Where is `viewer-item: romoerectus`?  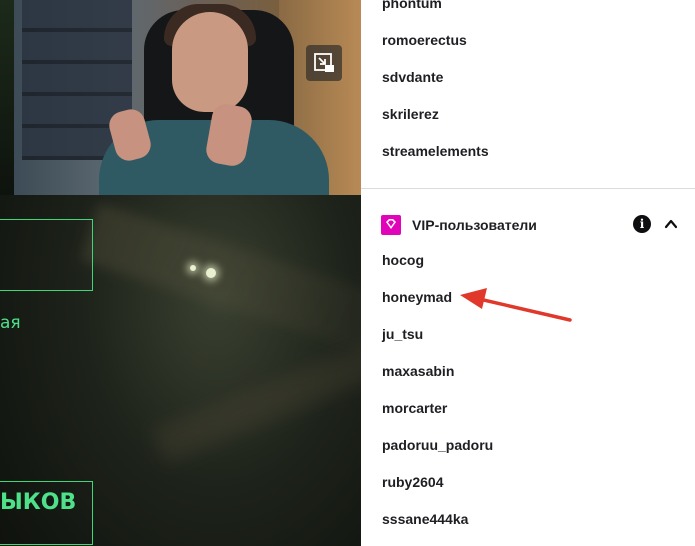
viewer-item: romoerectus is located at coordinates (424, 40).